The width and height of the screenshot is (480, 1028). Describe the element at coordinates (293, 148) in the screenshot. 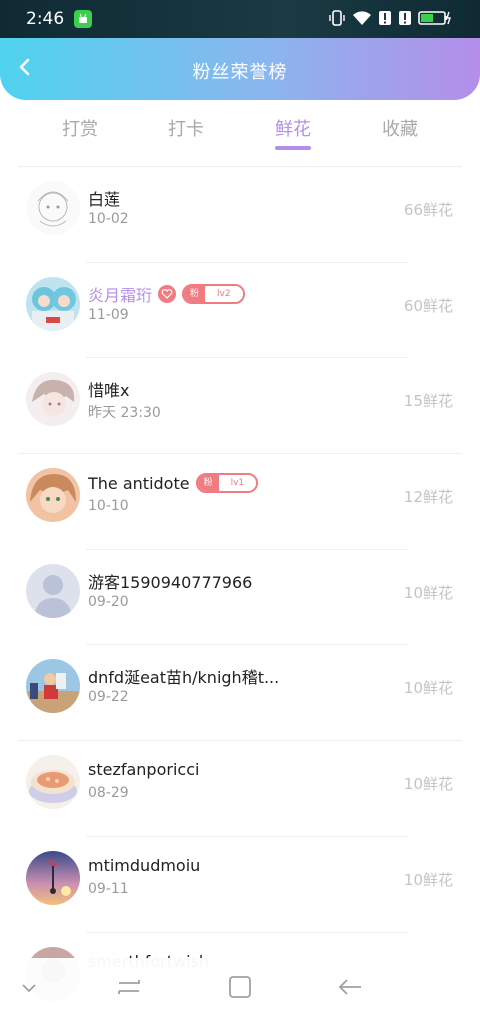

I see `active-tab-indicator` at that location.